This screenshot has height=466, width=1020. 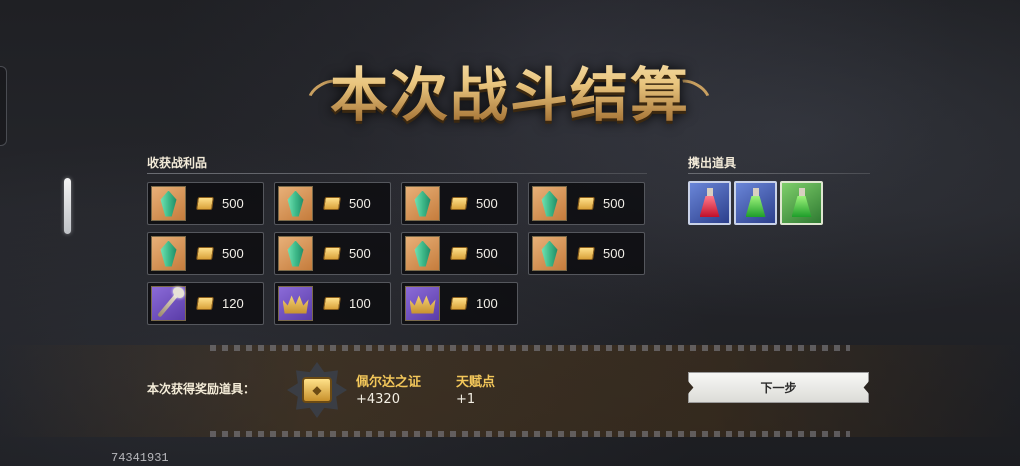 I want to click on reward-banner-top-edge, so click(x=530, y=348).